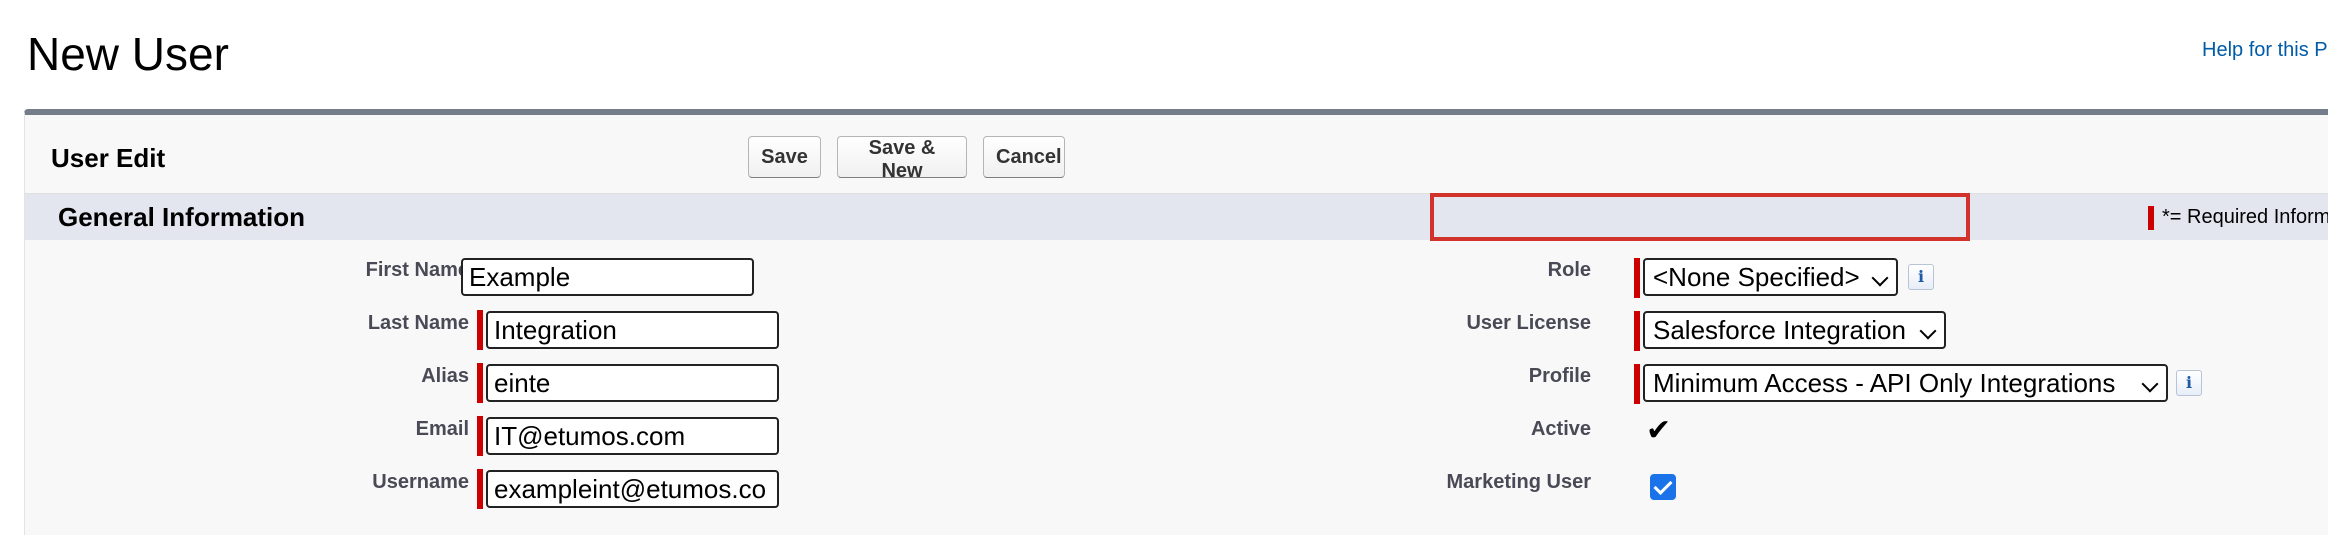  What do you see at coordinates (442, 429) in the screenshot?
I see `email-label: Email` at bounding box center [442, 429].